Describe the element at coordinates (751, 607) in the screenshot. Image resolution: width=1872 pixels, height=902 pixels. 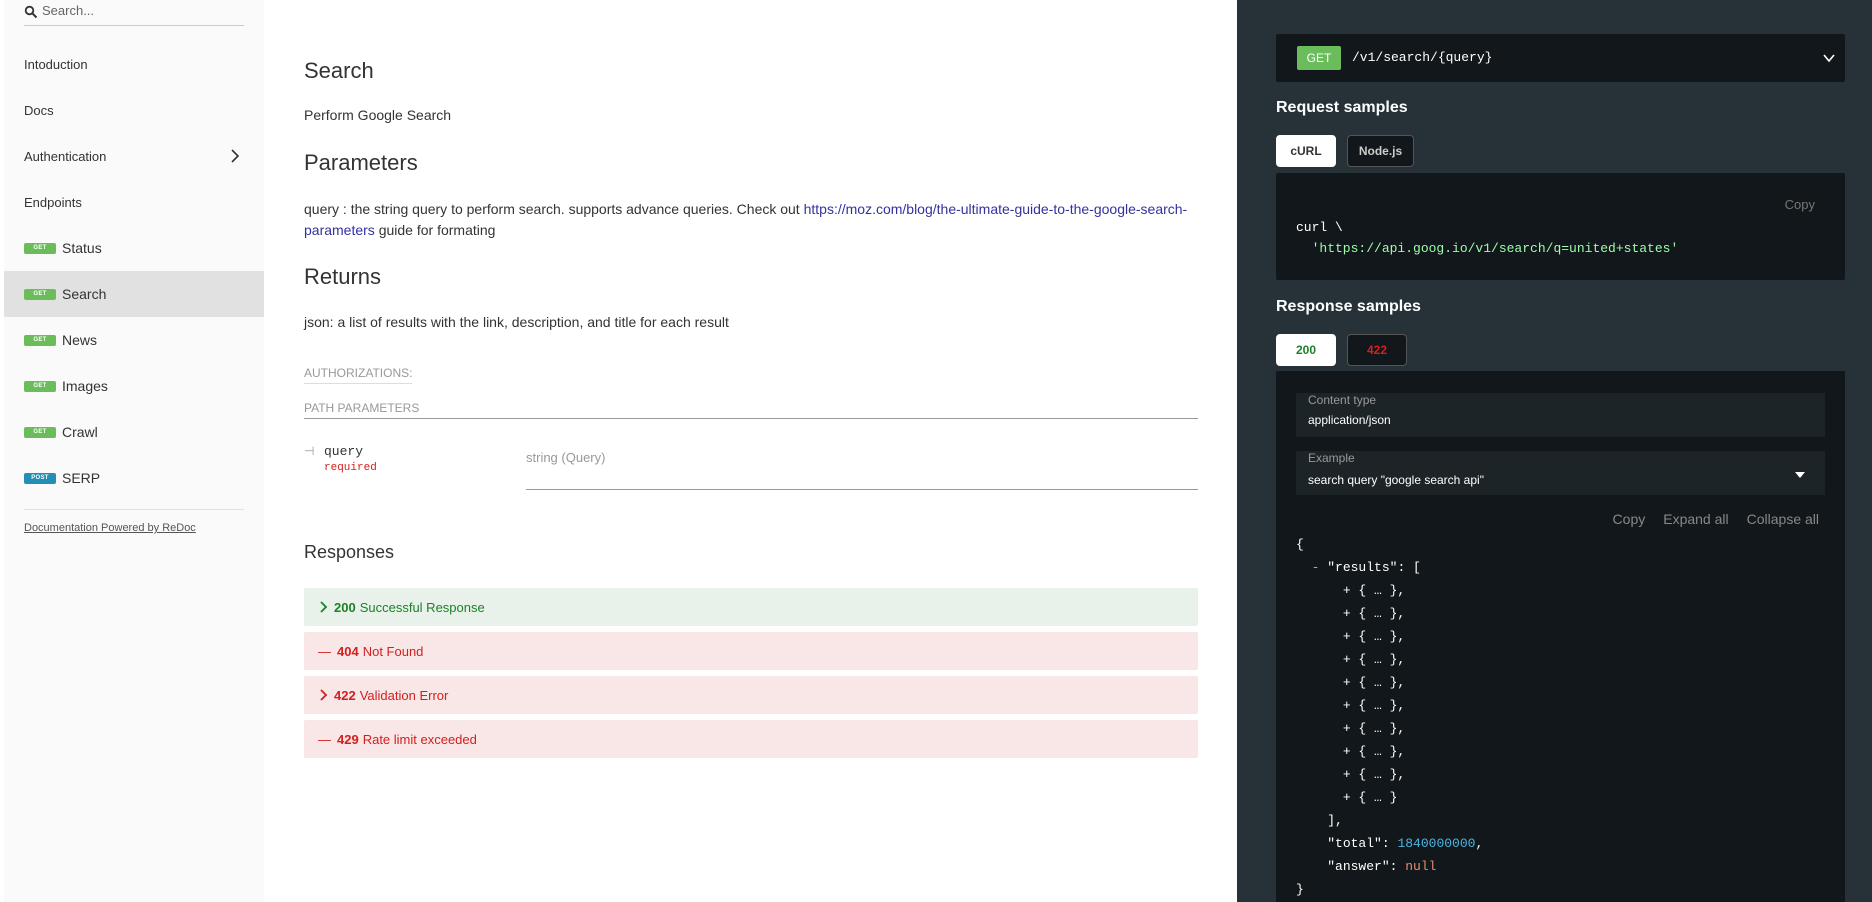
I see `response-200: 200 Successful Response` at that location.